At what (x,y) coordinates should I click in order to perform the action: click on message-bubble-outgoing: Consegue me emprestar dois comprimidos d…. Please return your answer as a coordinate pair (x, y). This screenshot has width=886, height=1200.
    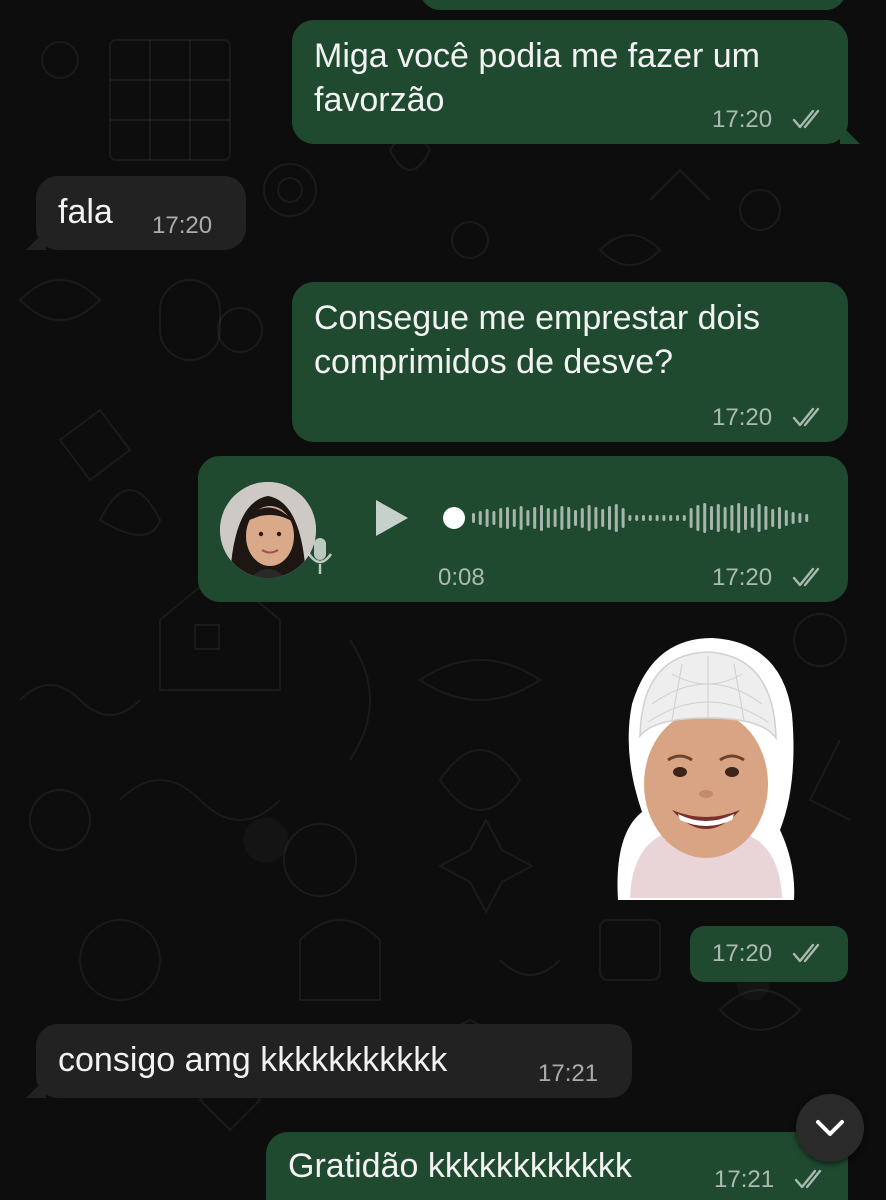
    Looking at the image, I should click on (570, 362).